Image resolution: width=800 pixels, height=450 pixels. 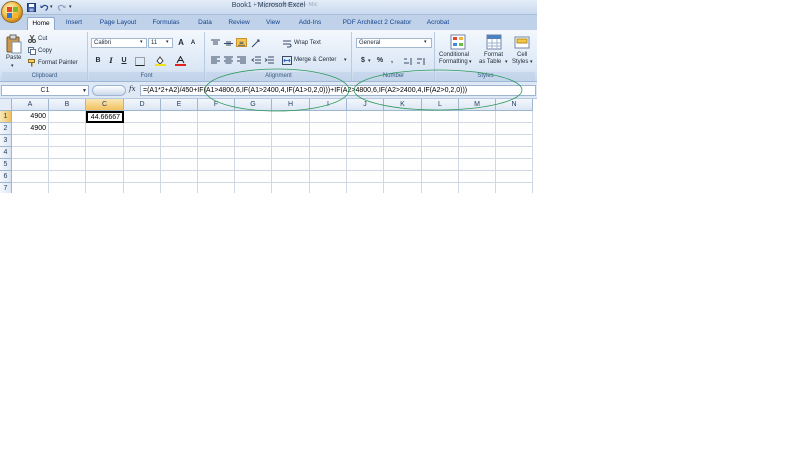 What do you see at coordinates (256, 43) in the screenshot?
I see `orientation-icon` at bounding box center [256, 43].